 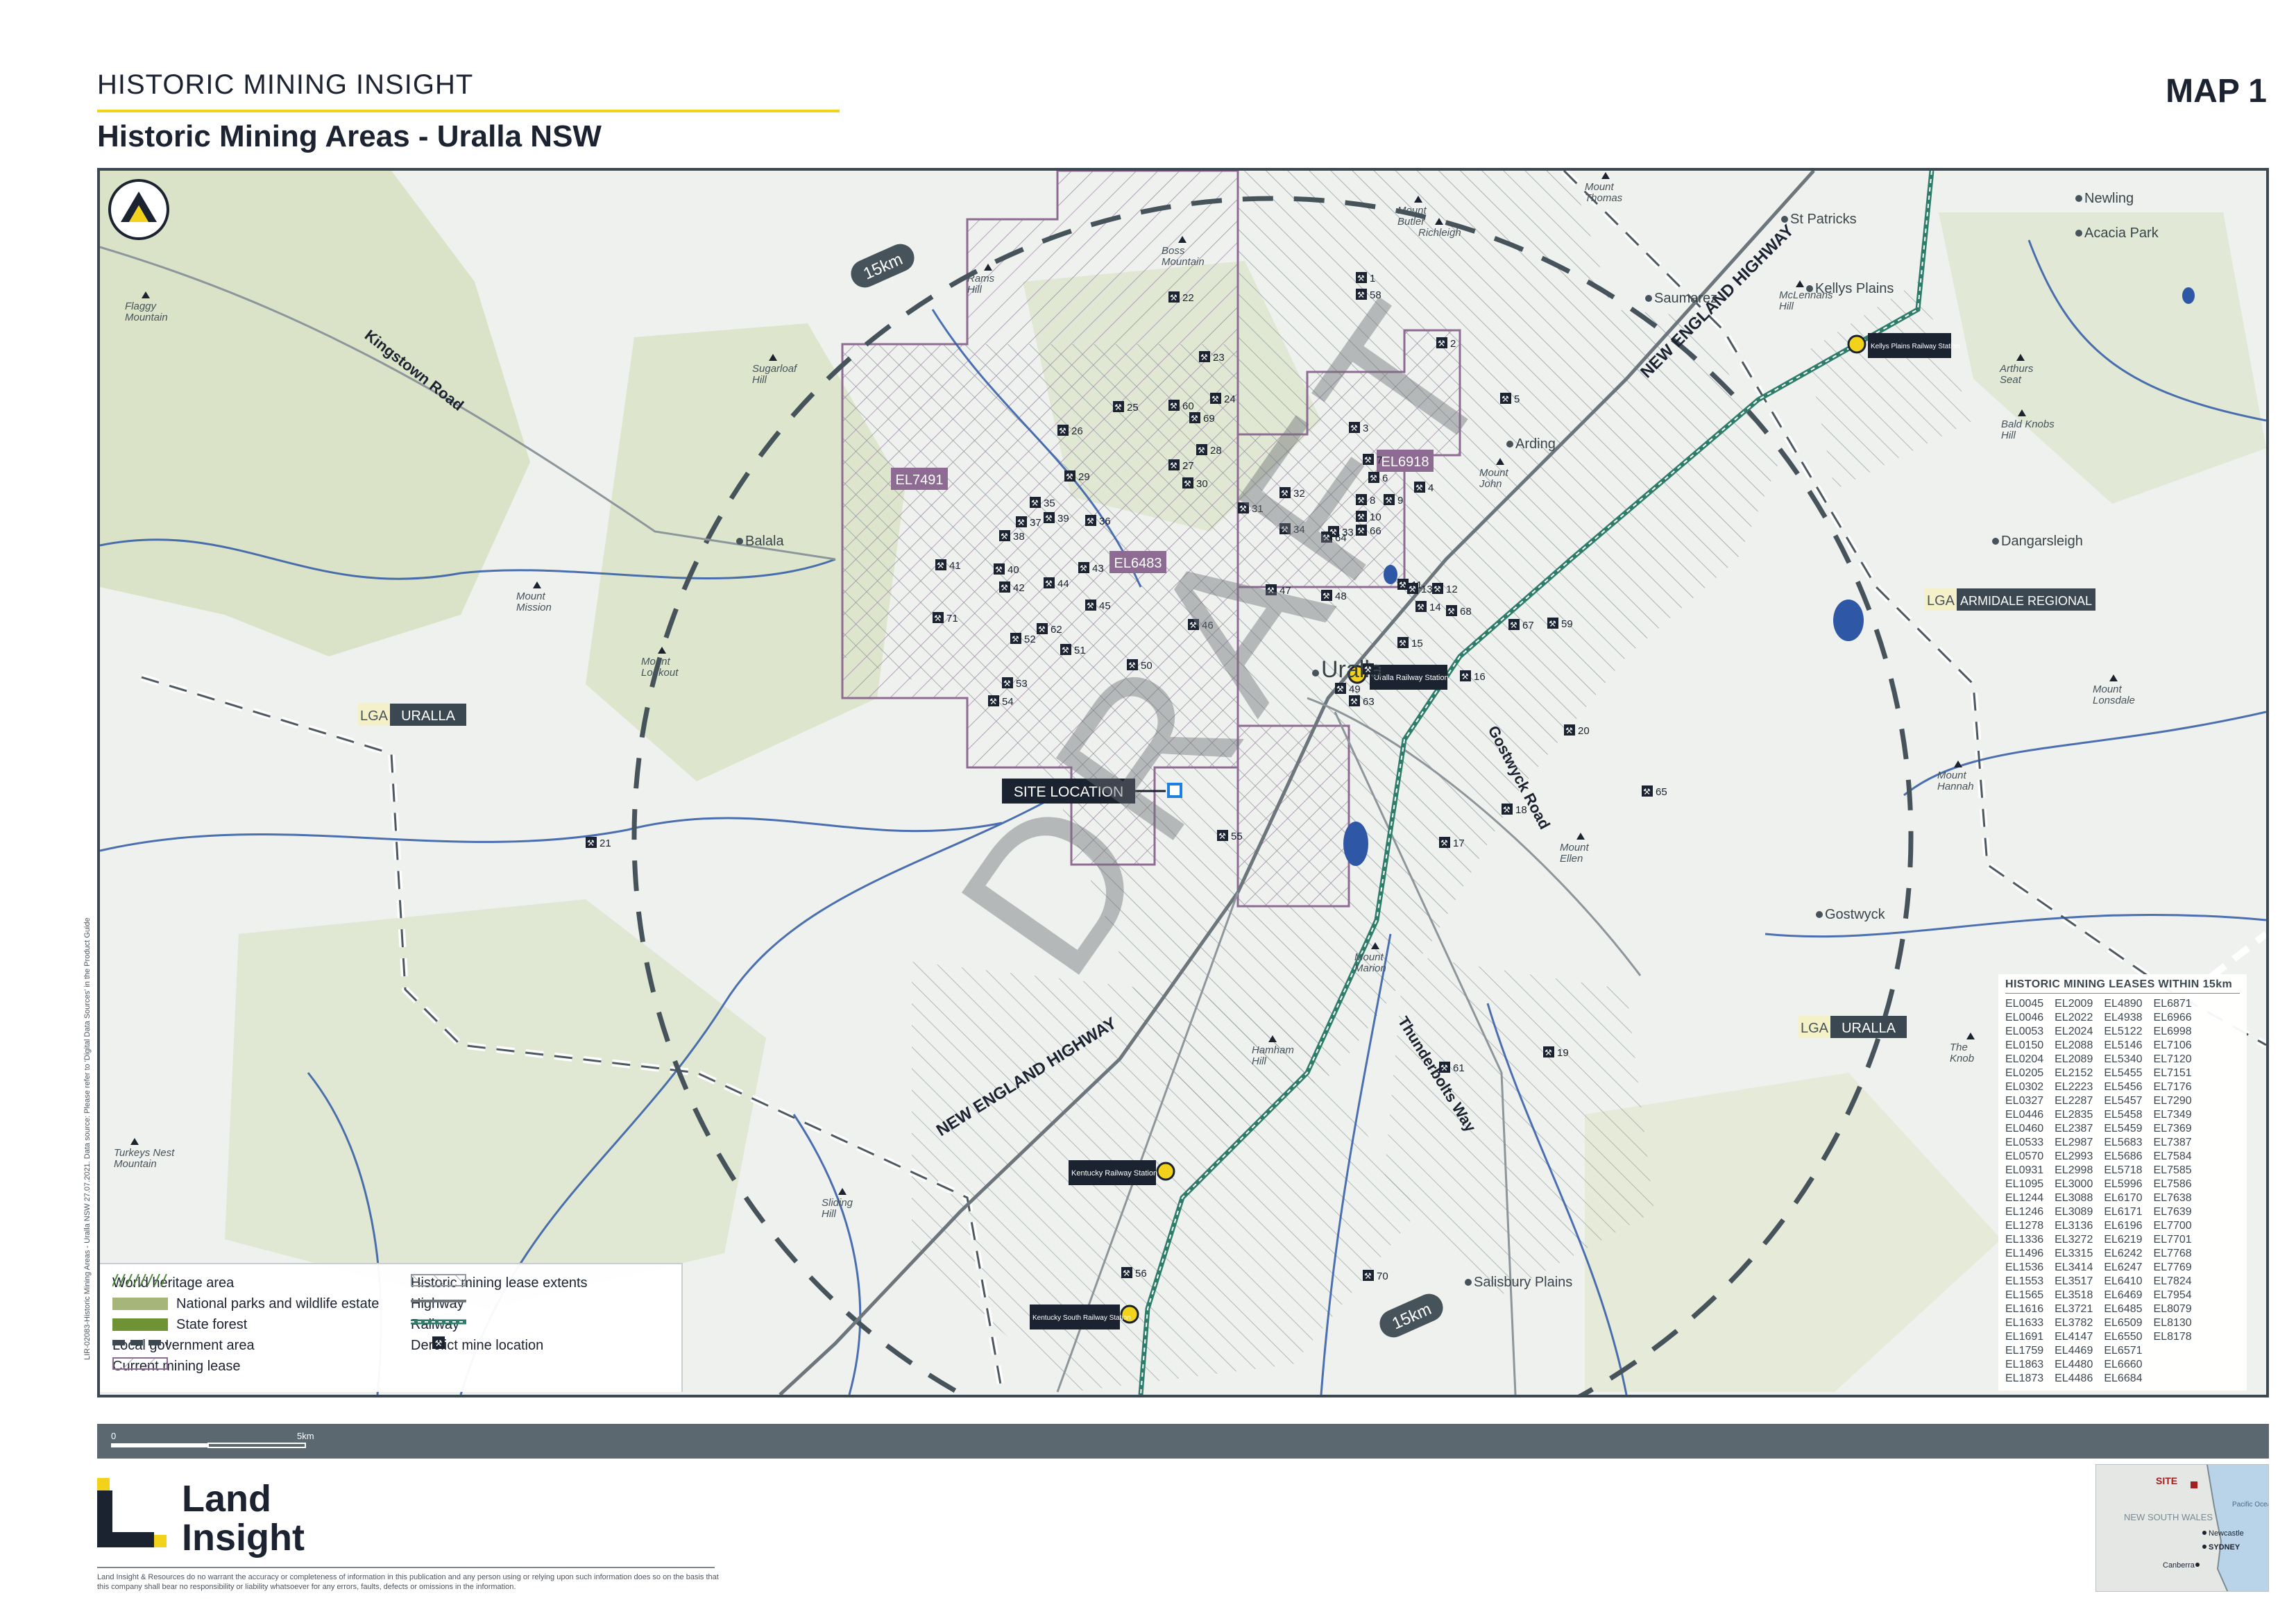 I want to click on lease-id: EL8178, so click(x=2172, y=1337).